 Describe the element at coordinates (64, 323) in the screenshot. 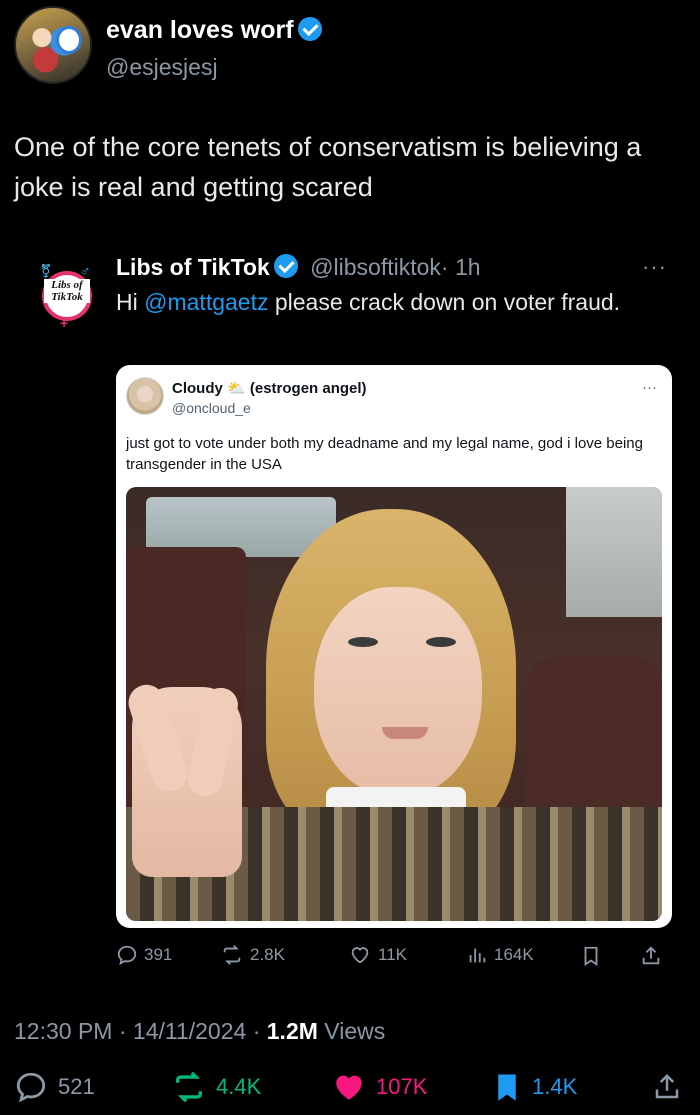

I see `female-symbol-icon: +` at that location.